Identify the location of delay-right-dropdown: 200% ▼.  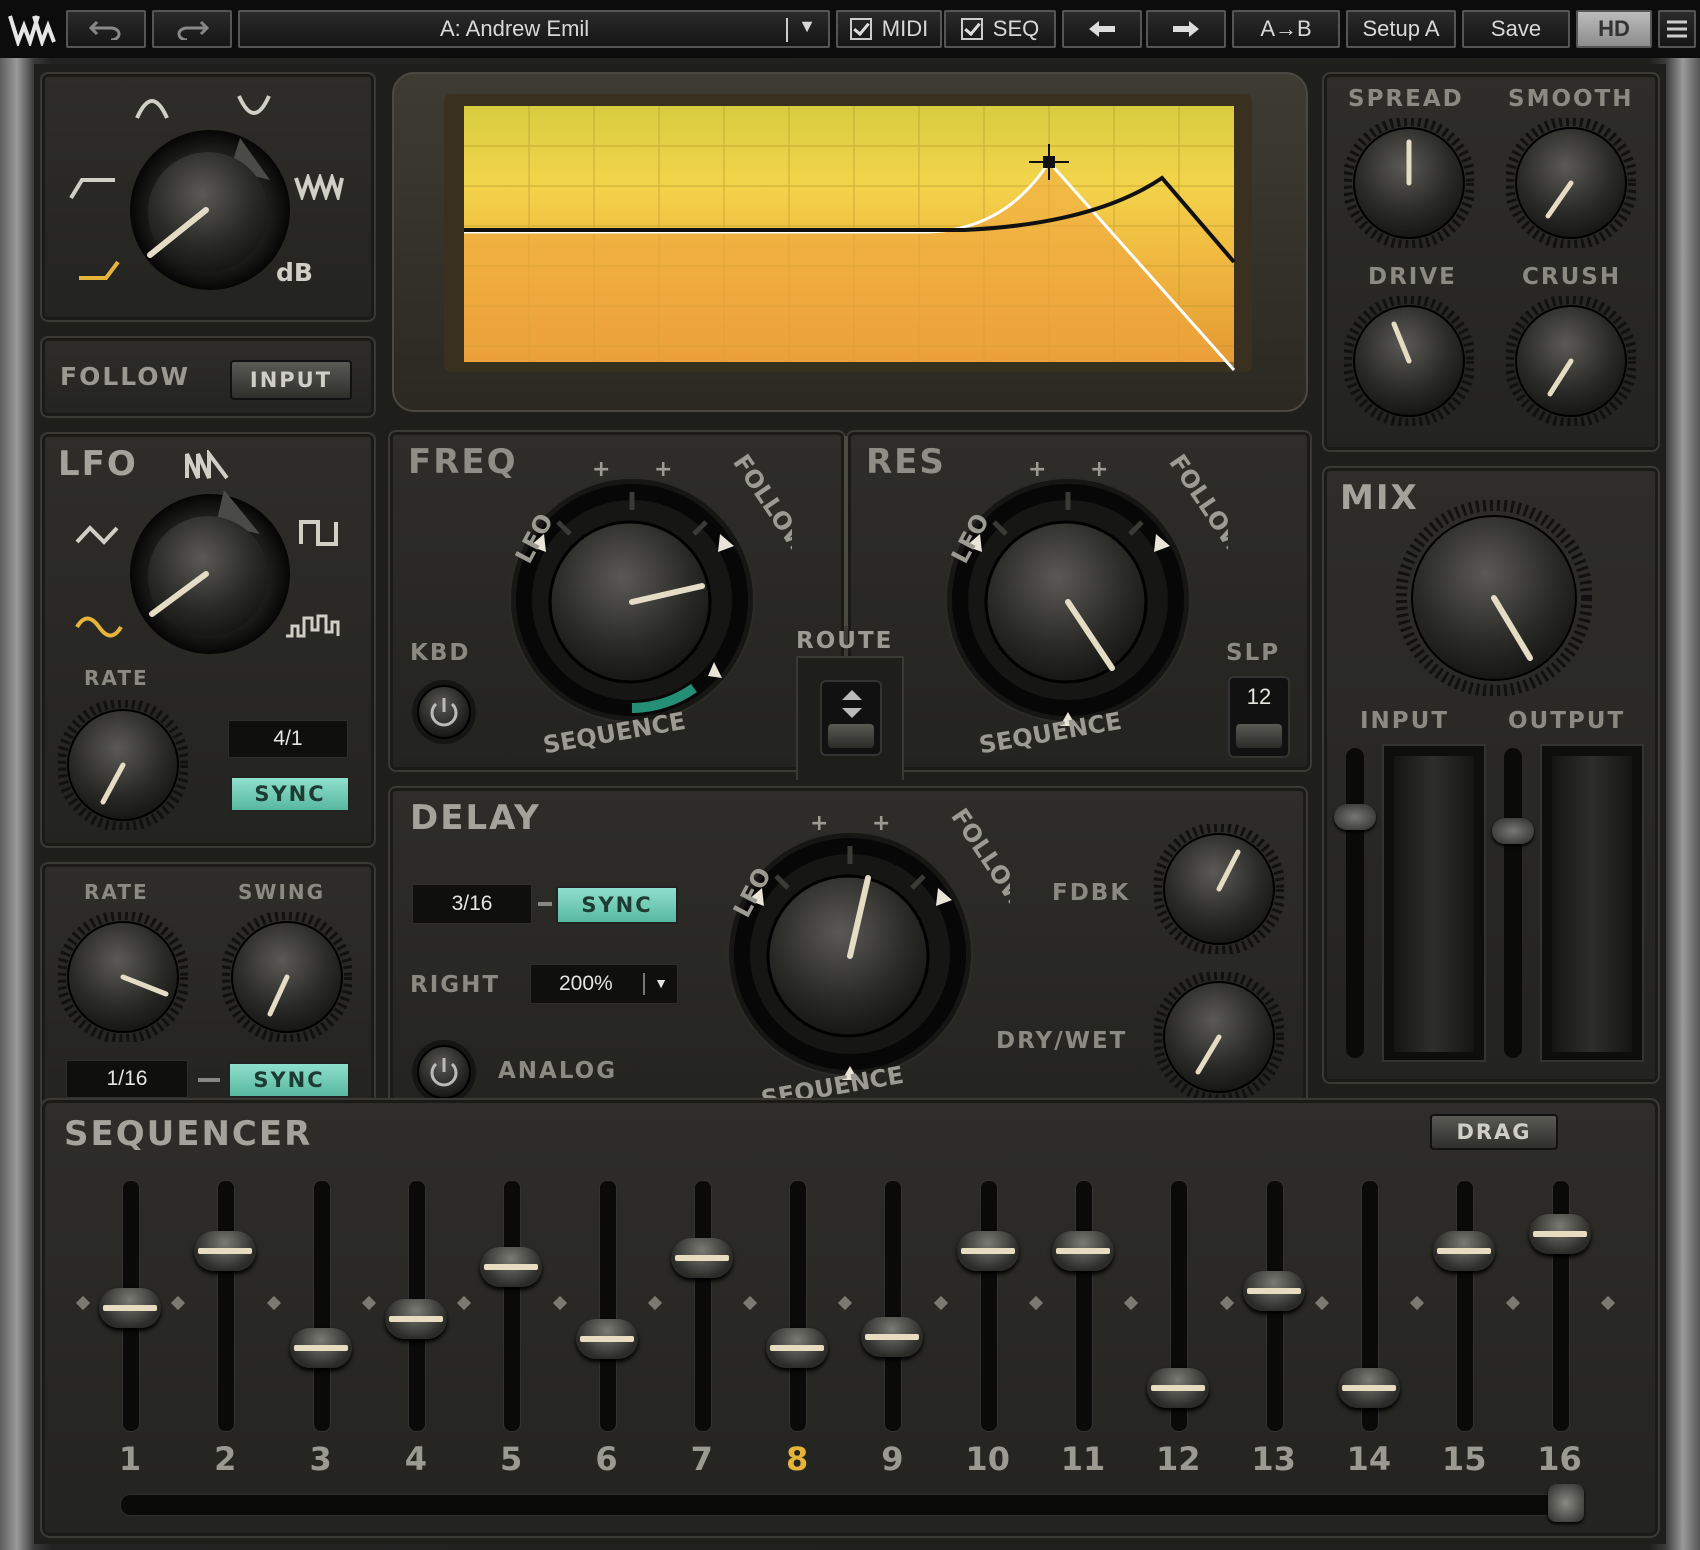
(604, 984).